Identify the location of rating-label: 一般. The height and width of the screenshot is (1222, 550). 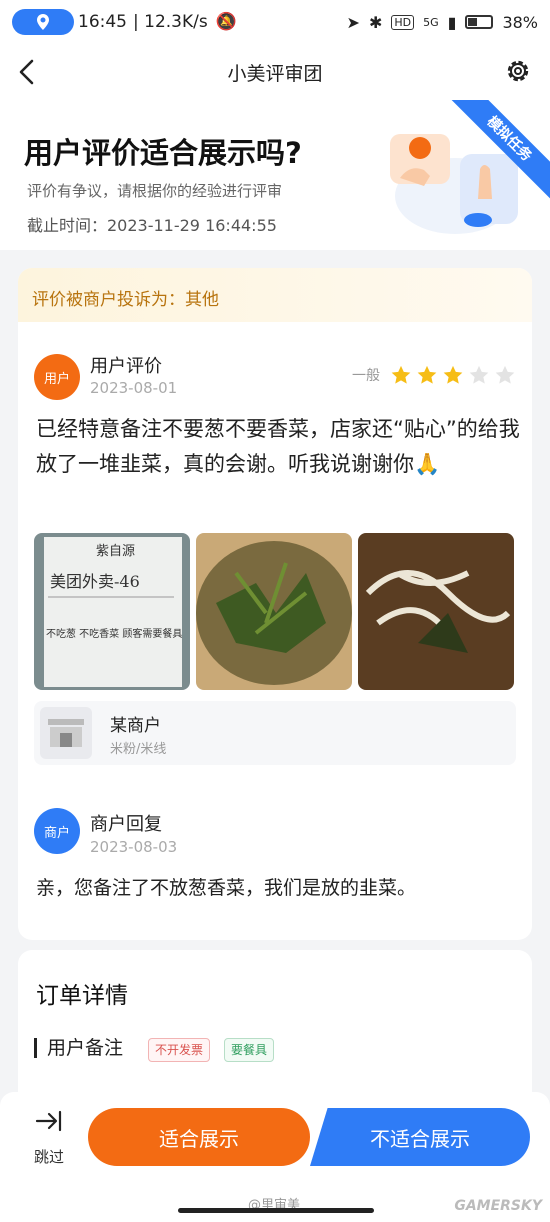
(366, 376).